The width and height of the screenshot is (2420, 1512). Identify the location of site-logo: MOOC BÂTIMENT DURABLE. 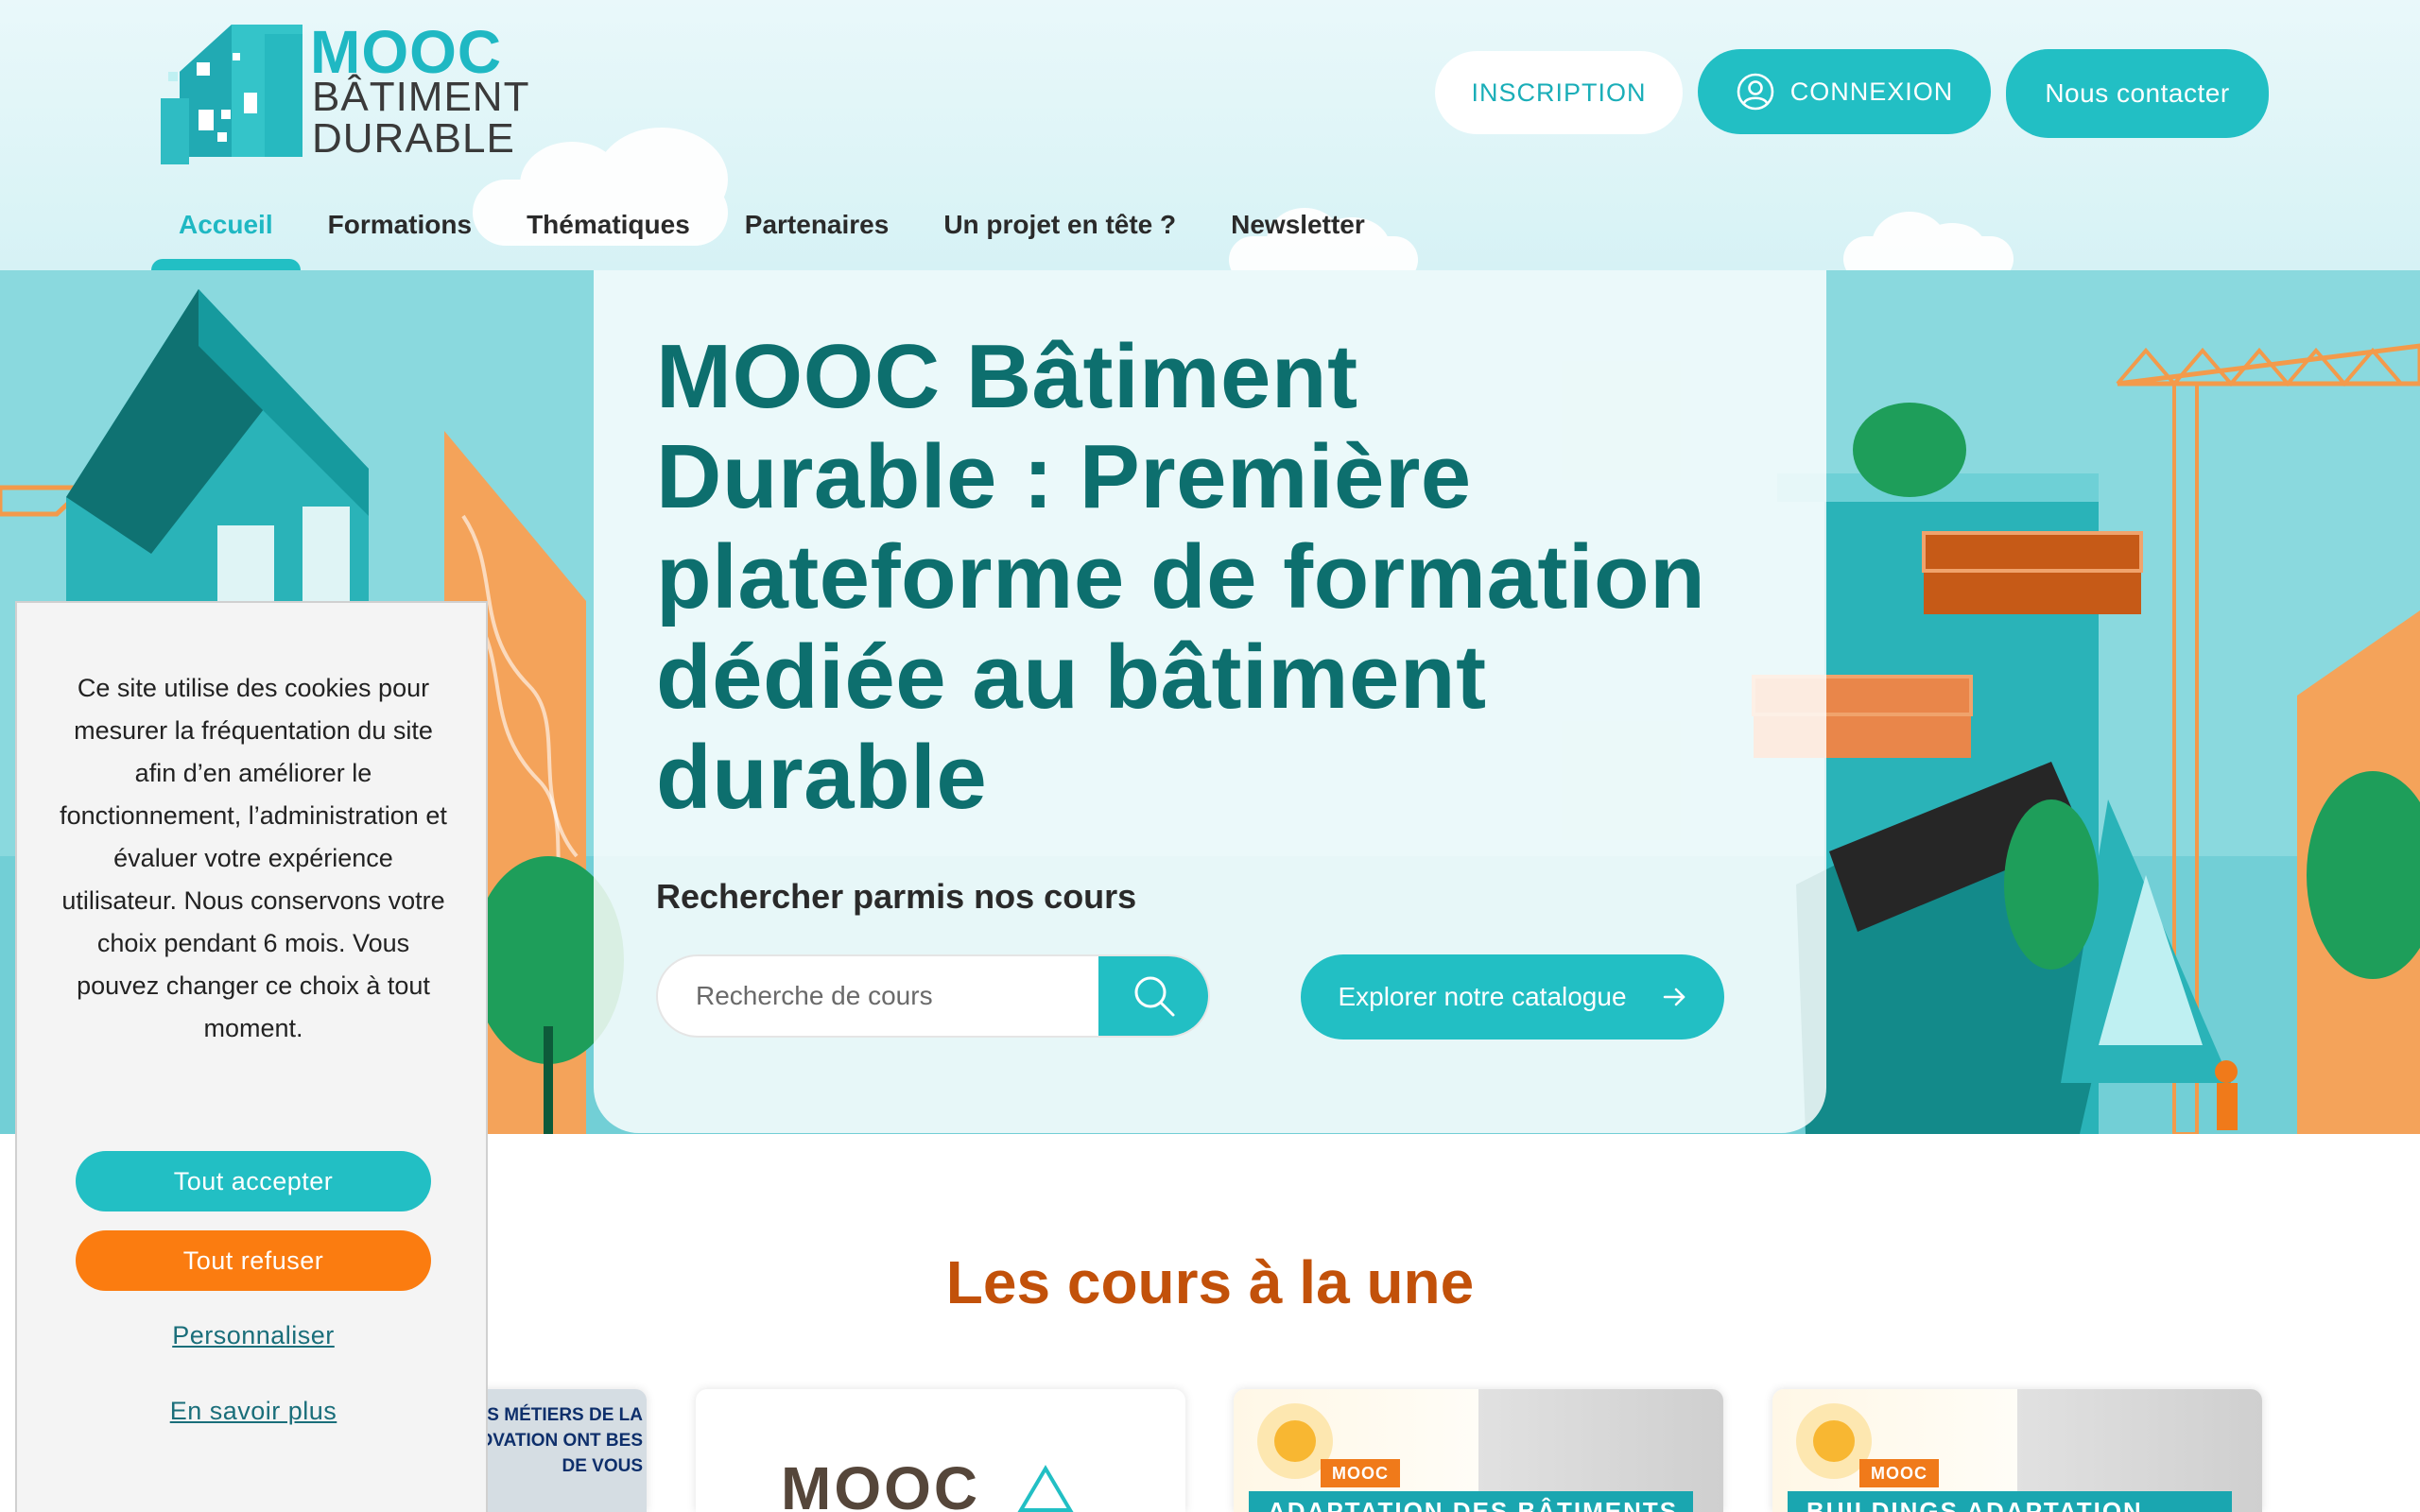
(344, 90).